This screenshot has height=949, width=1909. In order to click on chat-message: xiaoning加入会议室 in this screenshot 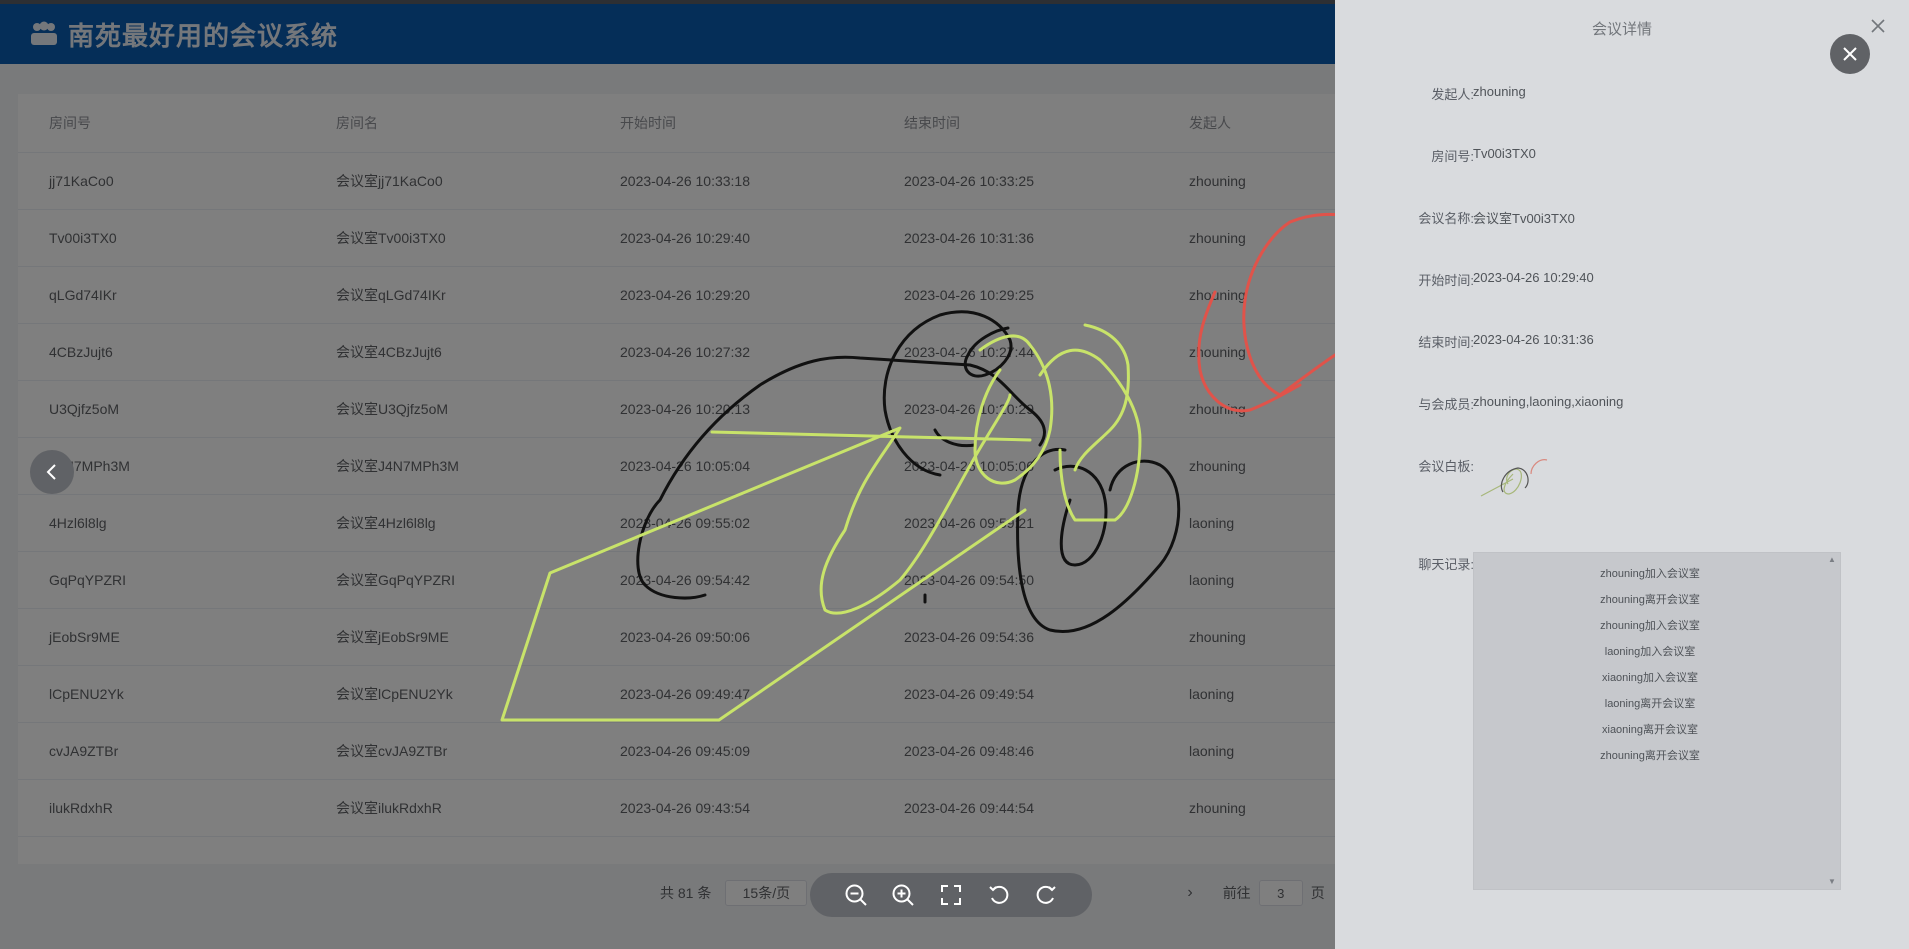, I will do `click(1650, 678)`.